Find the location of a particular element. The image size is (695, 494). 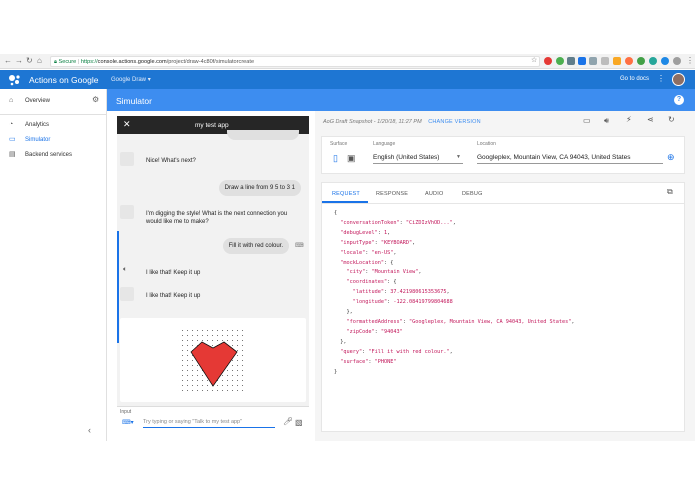

canvas-card is located at coordinates (213, 360).